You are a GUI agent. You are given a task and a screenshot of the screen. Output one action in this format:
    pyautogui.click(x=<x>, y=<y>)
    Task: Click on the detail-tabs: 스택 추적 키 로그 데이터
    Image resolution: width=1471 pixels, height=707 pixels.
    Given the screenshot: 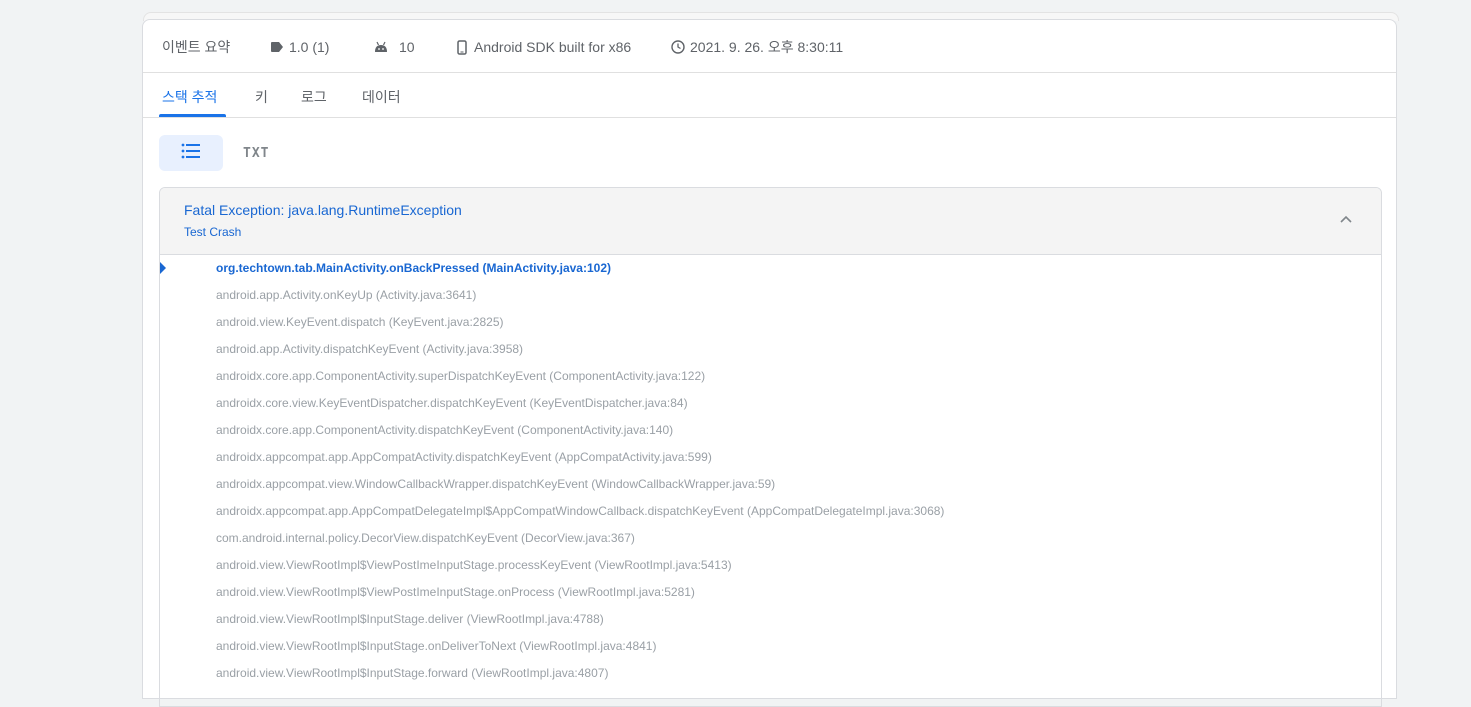 What is the action you would take?
    pyautogui.click(x=769, y=95)
    